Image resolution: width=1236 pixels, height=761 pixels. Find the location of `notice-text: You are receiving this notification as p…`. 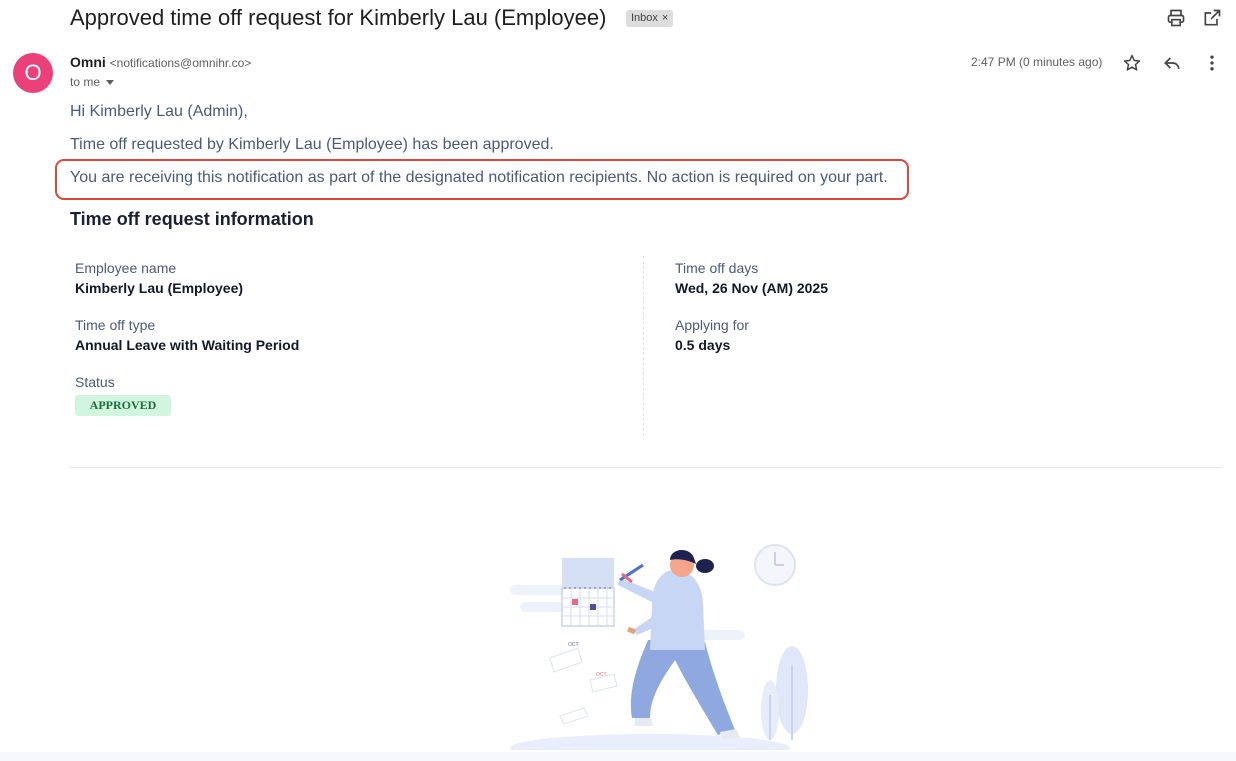

notice-text: You are receiving this notification as p… is located at coordinates (479, 177).